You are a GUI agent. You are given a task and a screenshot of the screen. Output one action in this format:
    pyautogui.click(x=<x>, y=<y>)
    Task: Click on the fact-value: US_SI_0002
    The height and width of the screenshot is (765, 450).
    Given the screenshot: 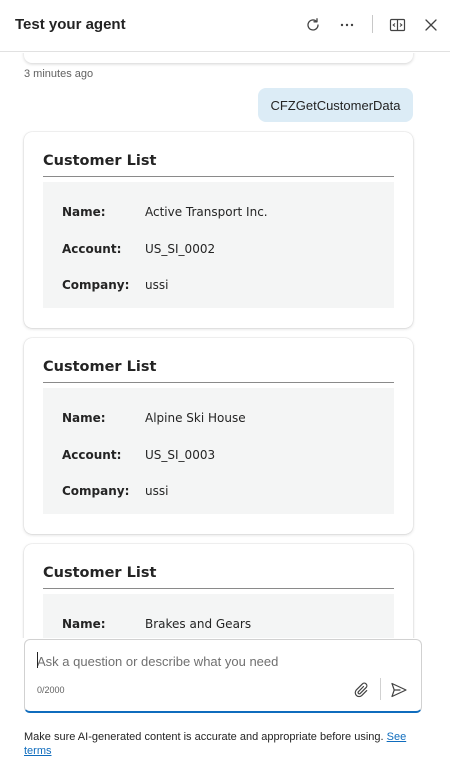 What is the action you would take?
    pyautogui.click(x=180, y=249)
    